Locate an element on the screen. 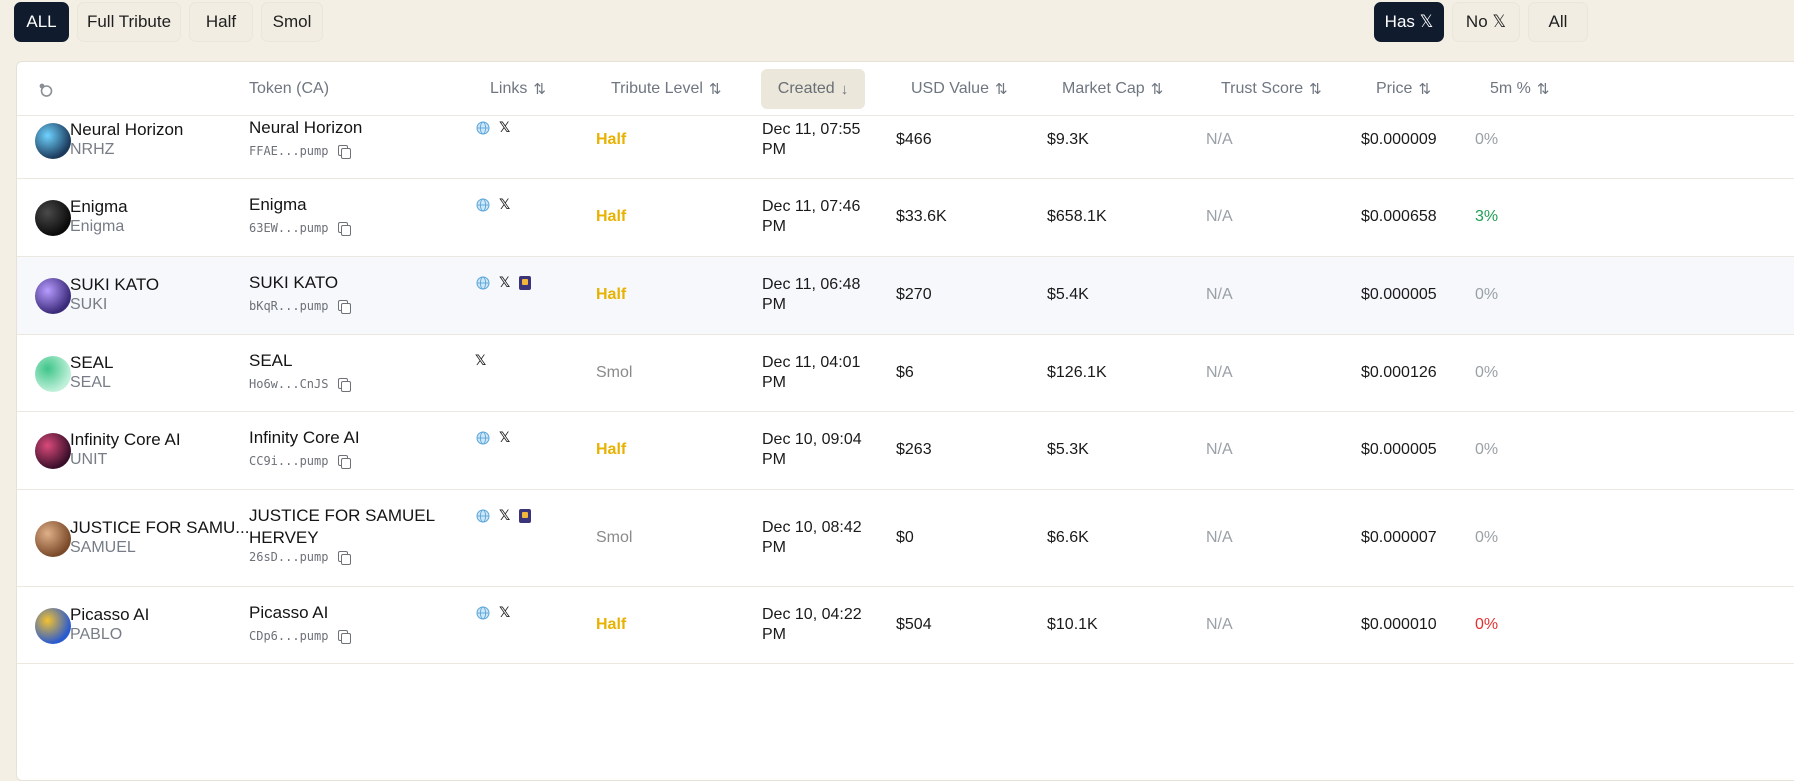 This screenshot has height=781, width=1794. token-symbol: PABLO is located at coordinates (96, 634).